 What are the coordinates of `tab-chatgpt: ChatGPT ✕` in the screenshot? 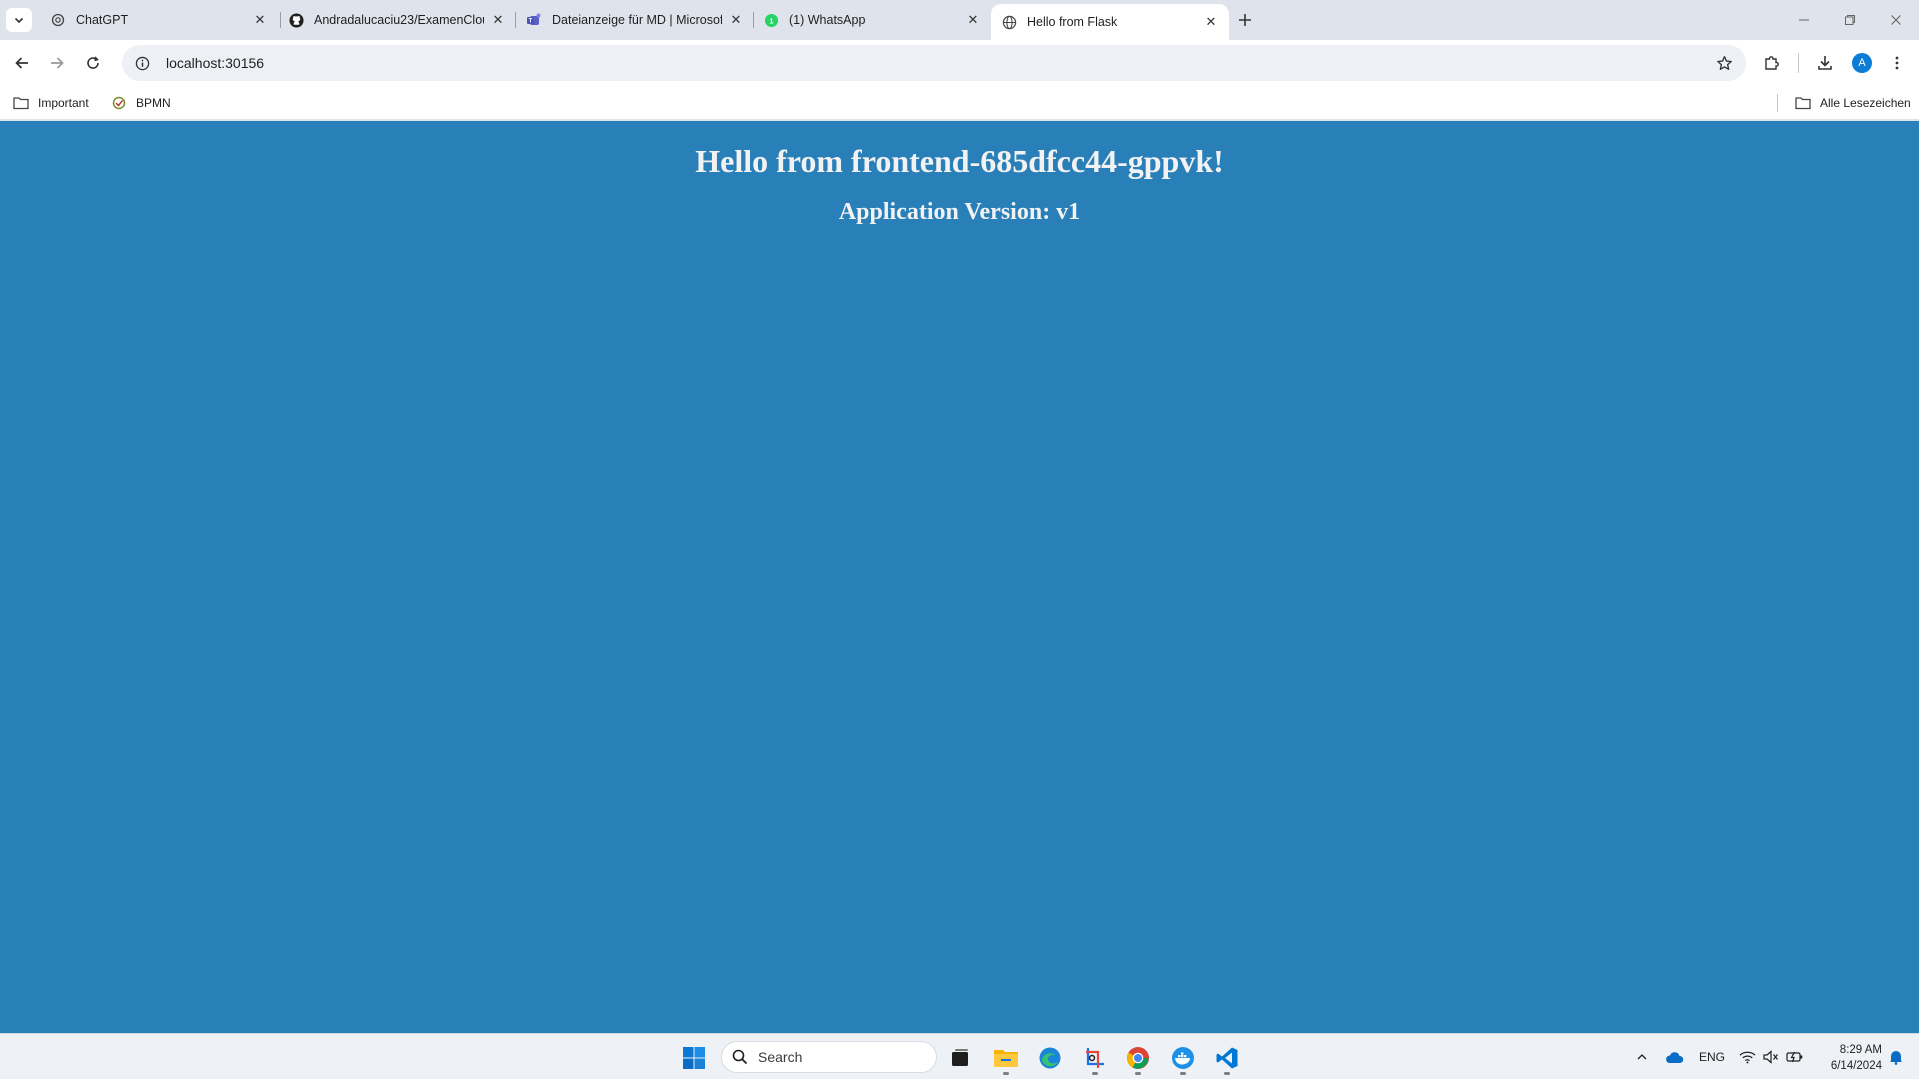 It's located at (159, 20).